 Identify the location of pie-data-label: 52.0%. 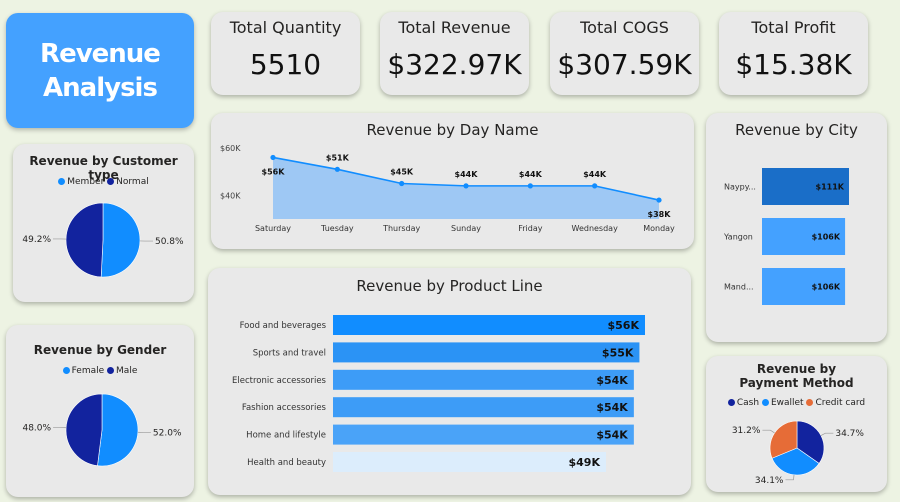
(167, 434).